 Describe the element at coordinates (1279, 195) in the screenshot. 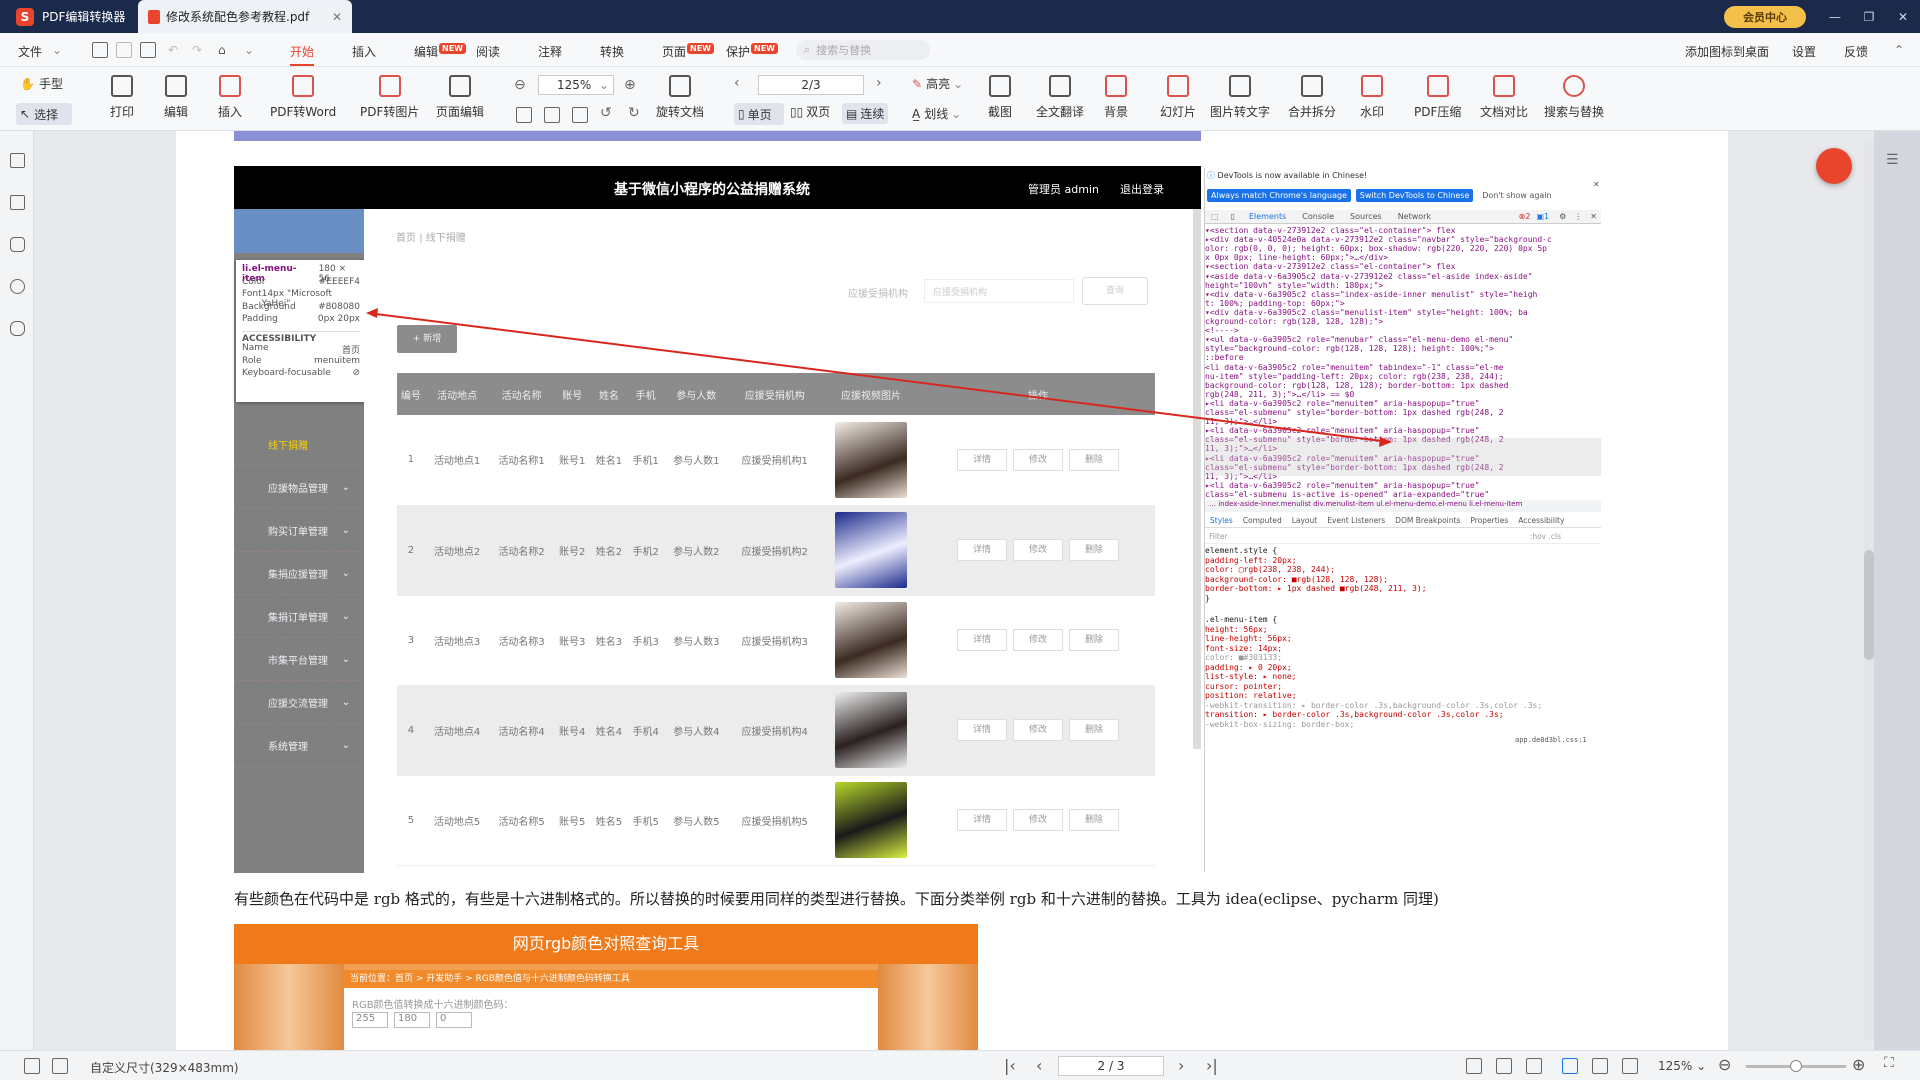

I see `match-language-button: Always match Chrome's language` at that location.